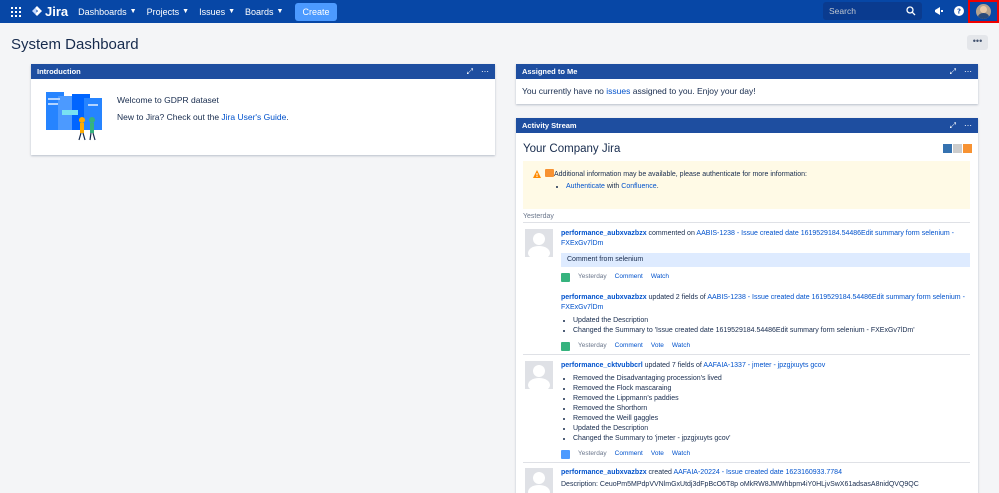 This screenshot has height=493, width=999. I want to click on nav-projects: Projects ▼, so click(168, 12).